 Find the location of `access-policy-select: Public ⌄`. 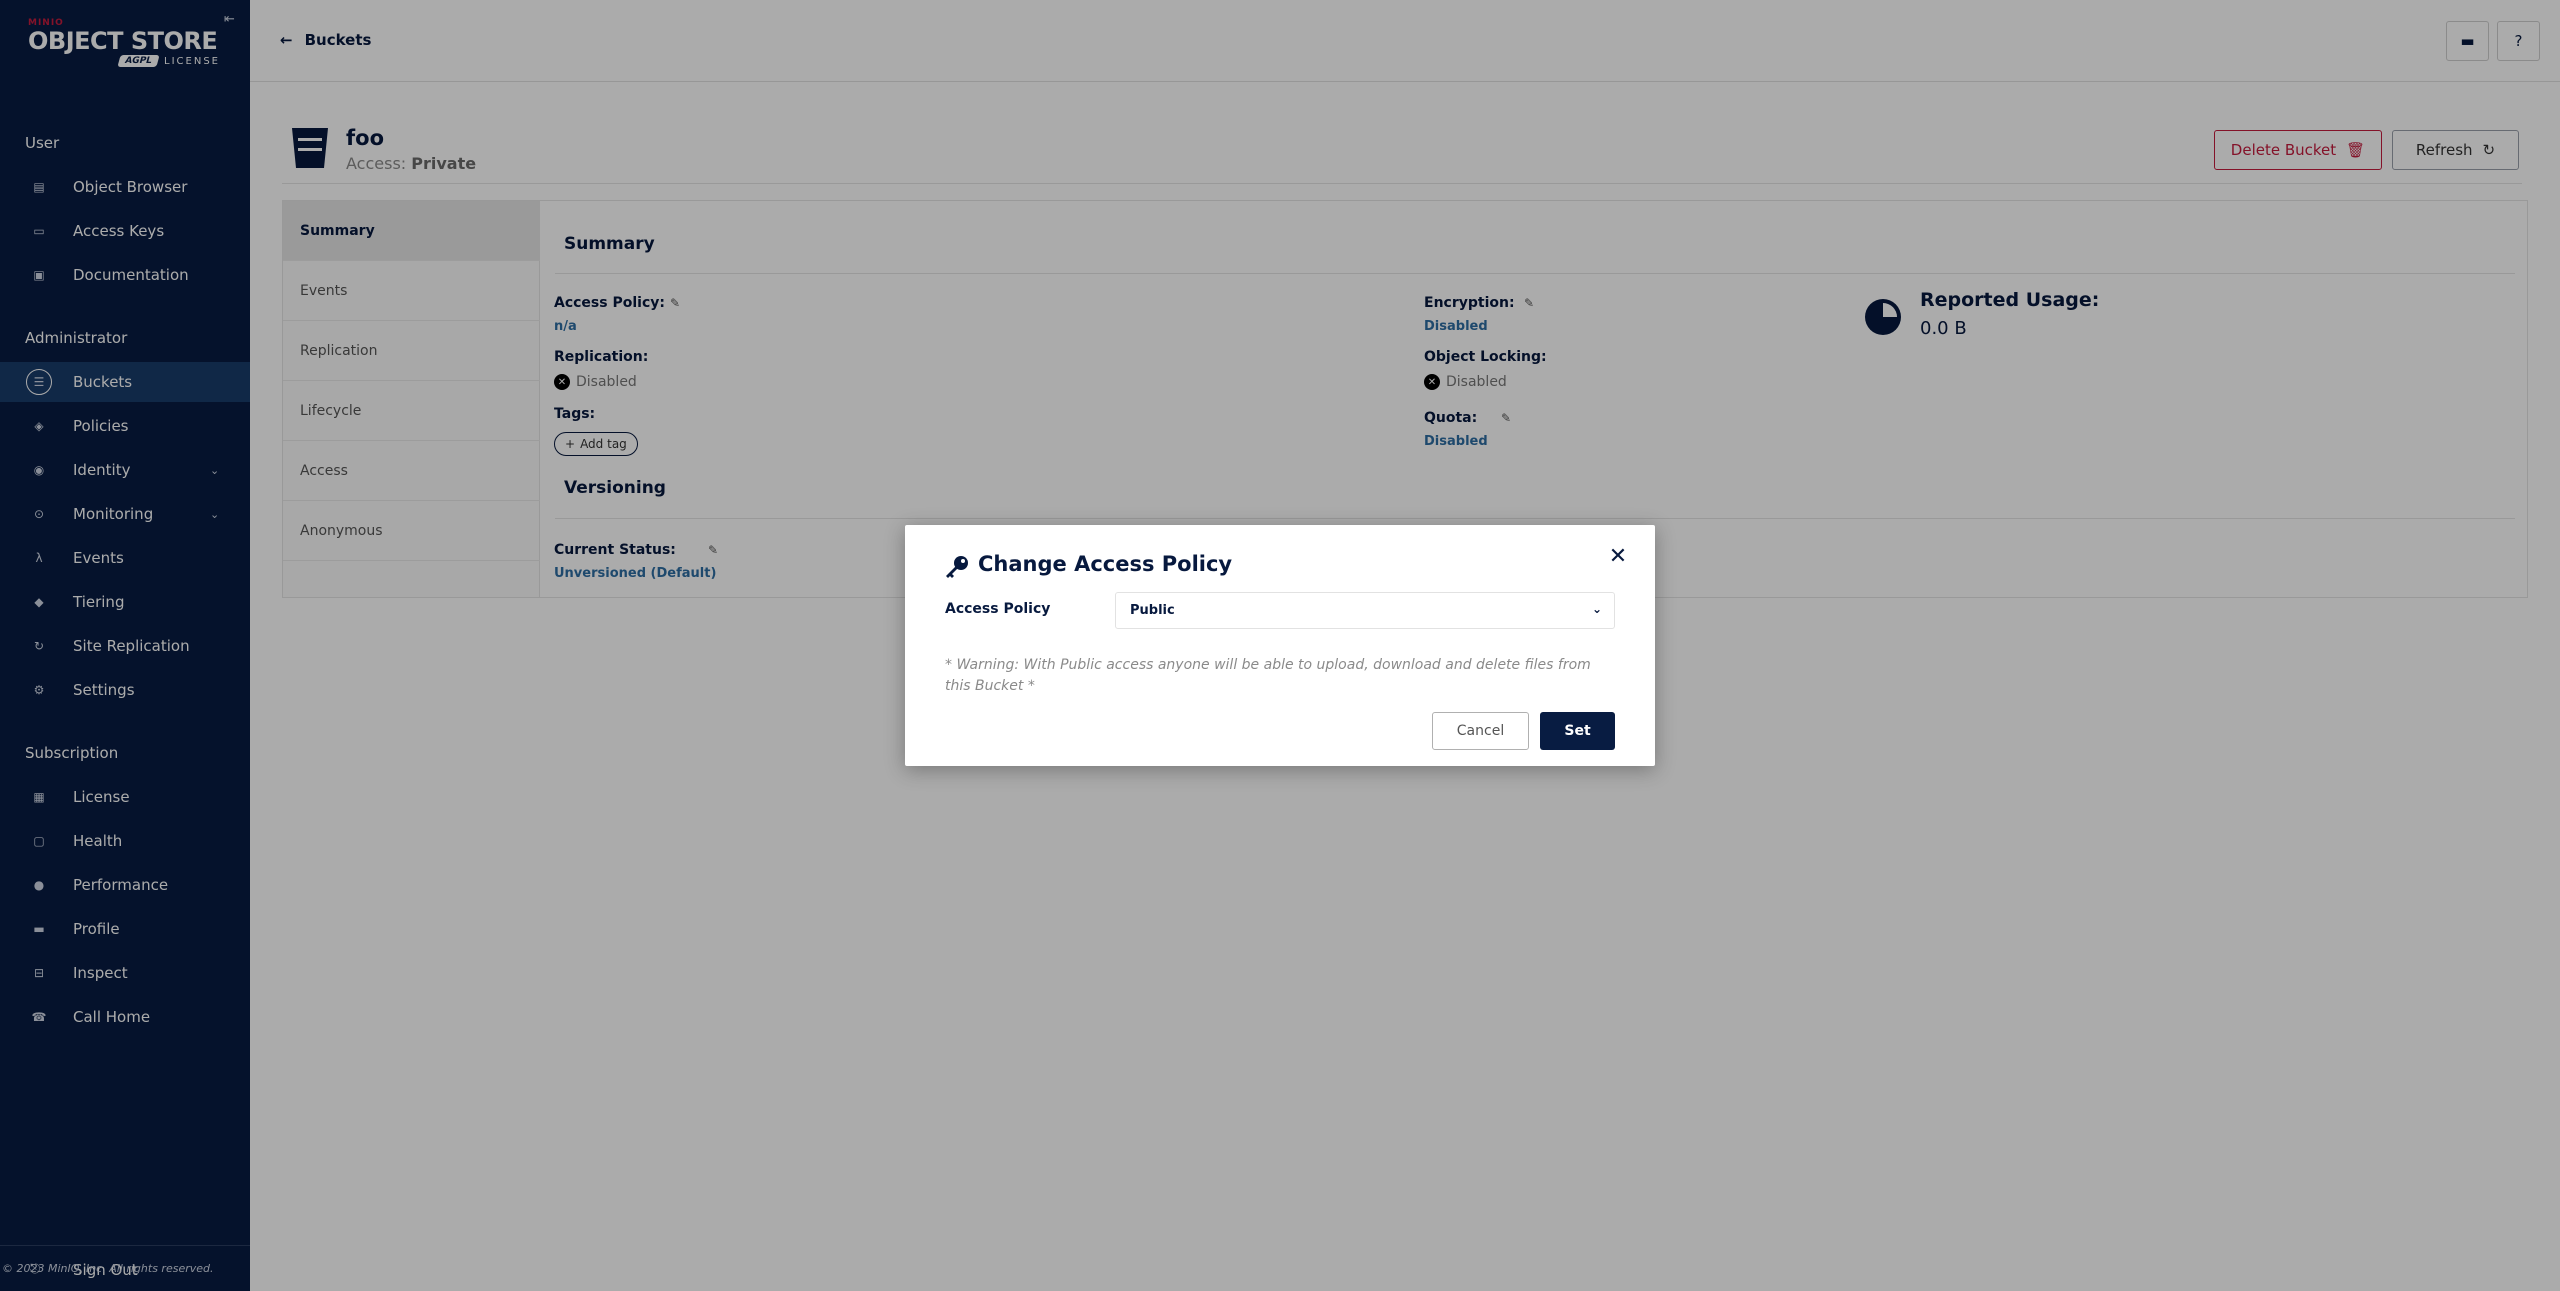

access-policy-select: Public ⌄ is located at coordinates (1365, 610).